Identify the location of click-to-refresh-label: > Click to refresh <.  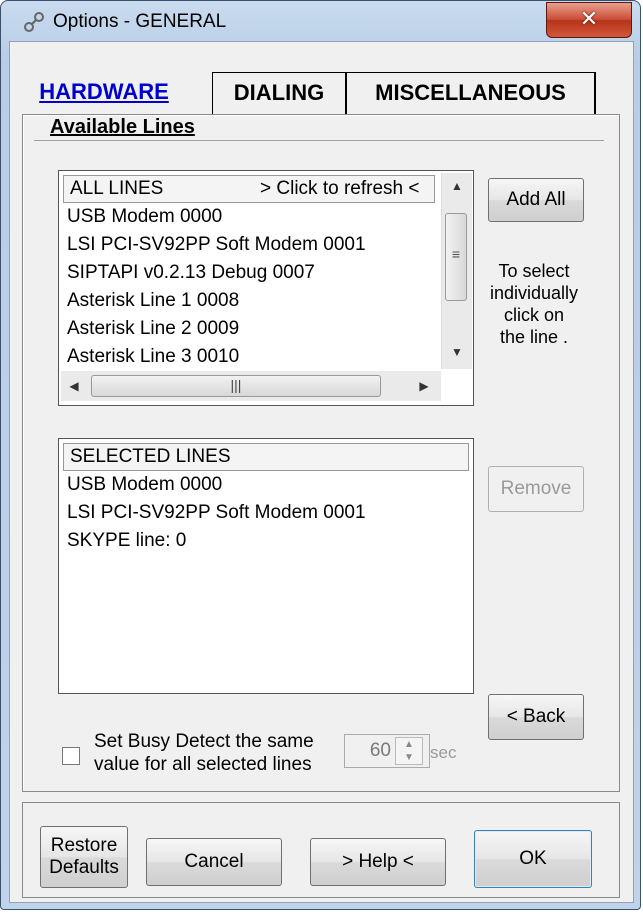
(339, 189).